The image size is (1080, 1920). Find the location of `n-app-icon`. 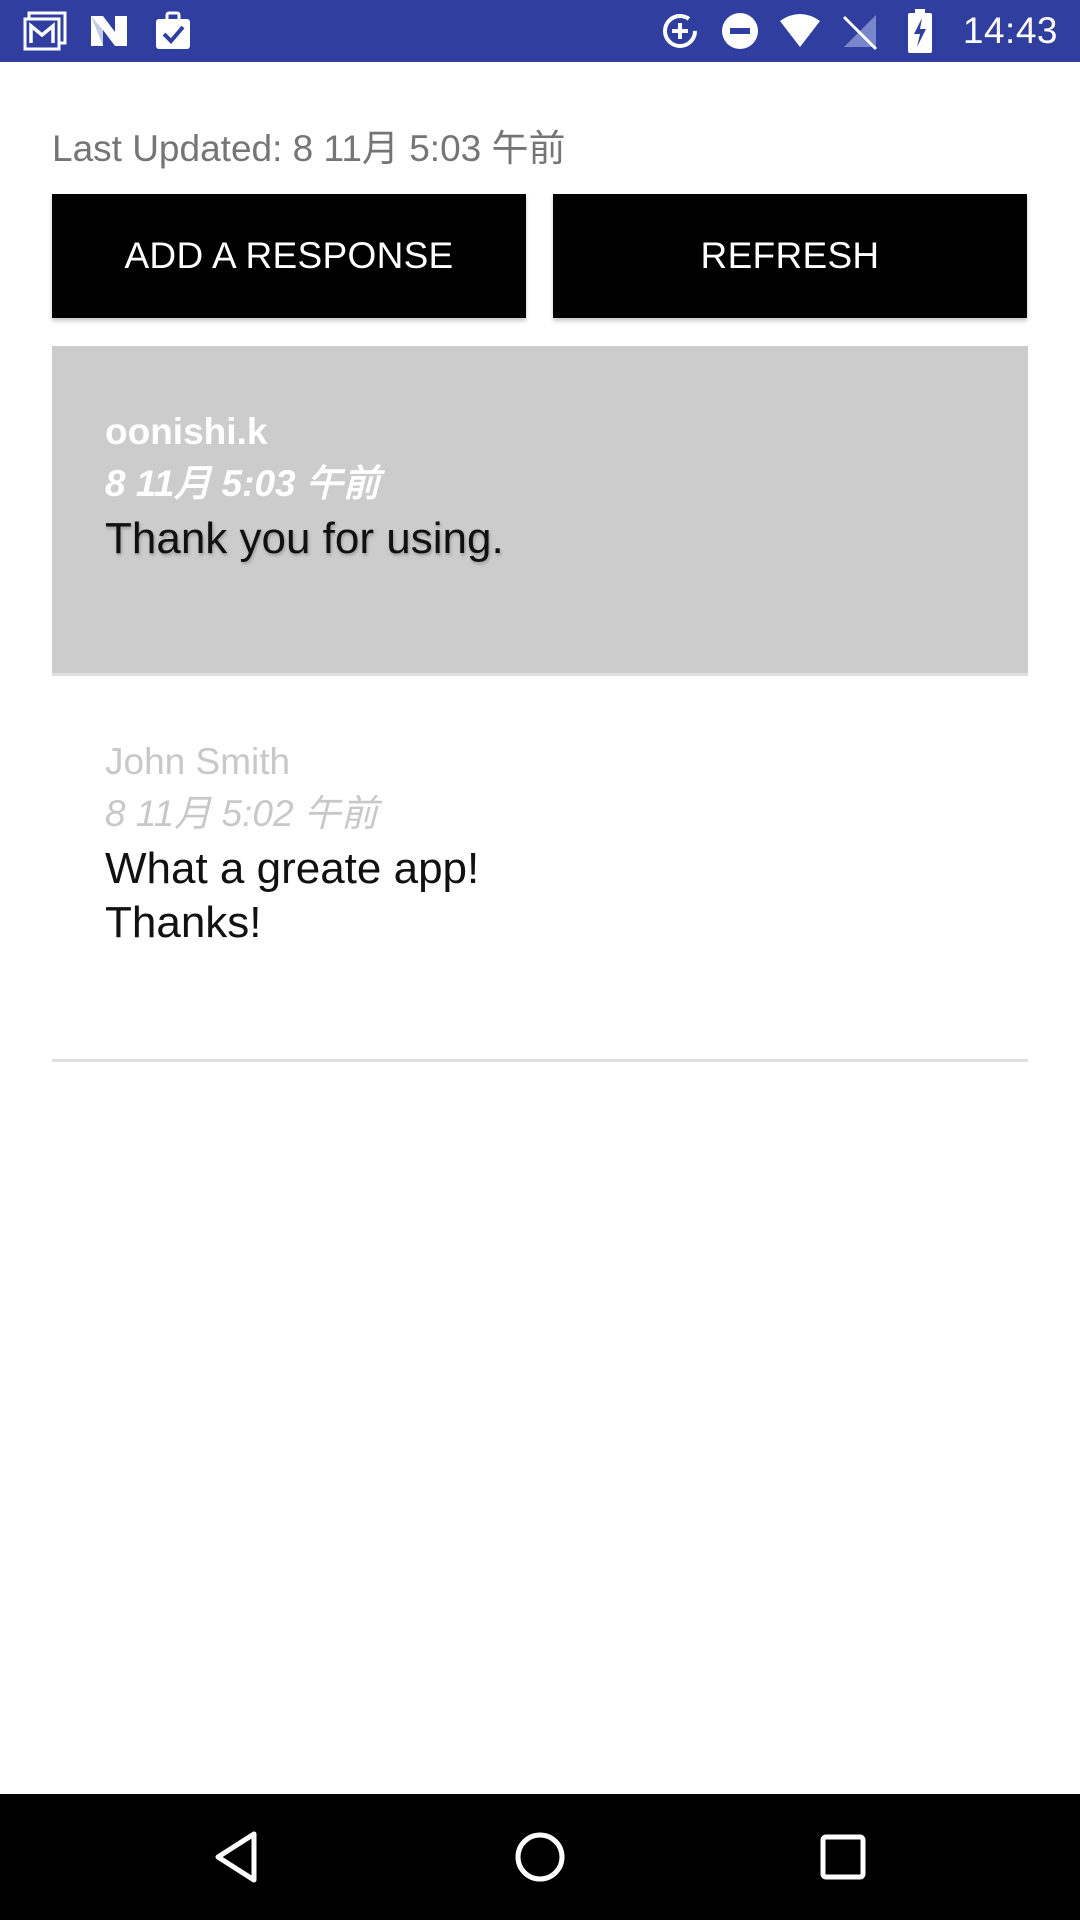

n-app-icon is located at coordinates (109, 31).